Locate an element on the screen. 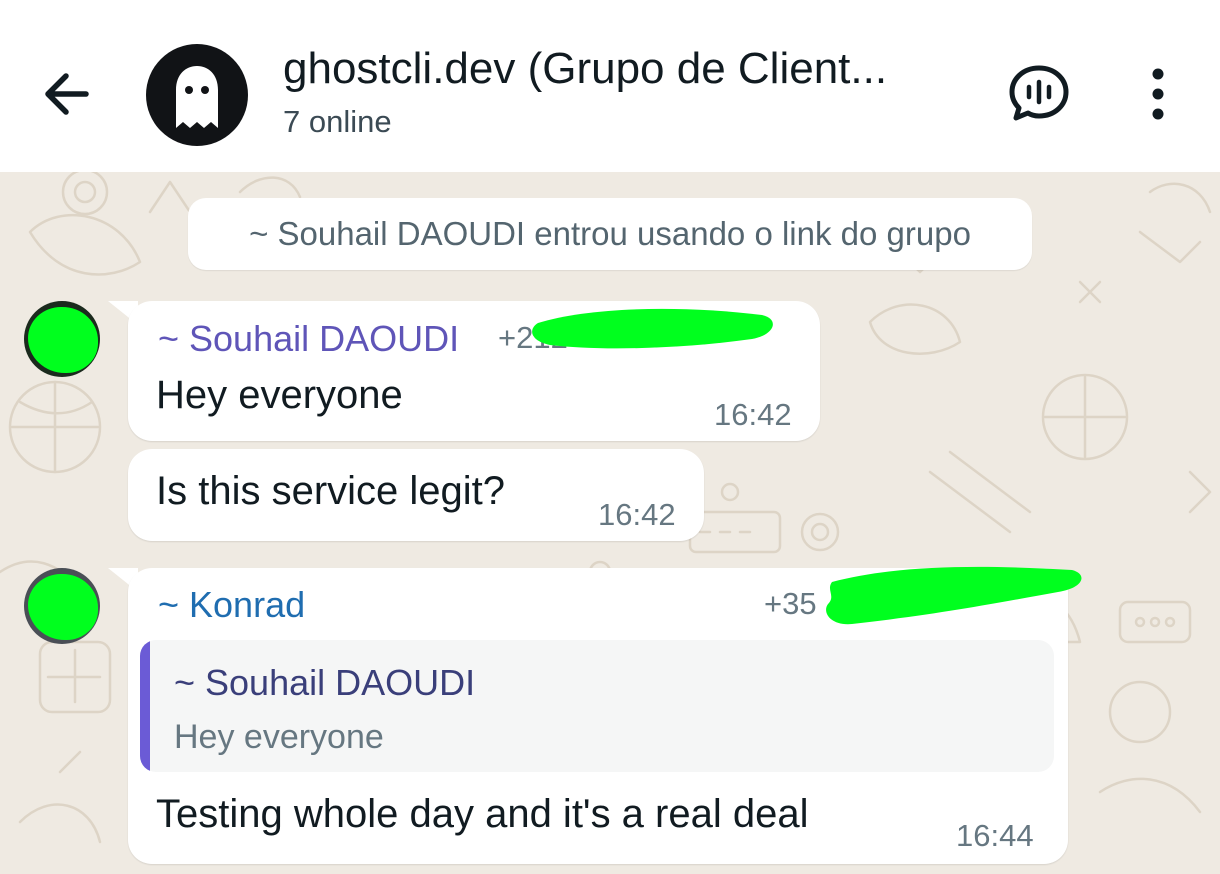 The height and width of the screenshot is (874, 1220). back-button is located at coordinates (69, 94).